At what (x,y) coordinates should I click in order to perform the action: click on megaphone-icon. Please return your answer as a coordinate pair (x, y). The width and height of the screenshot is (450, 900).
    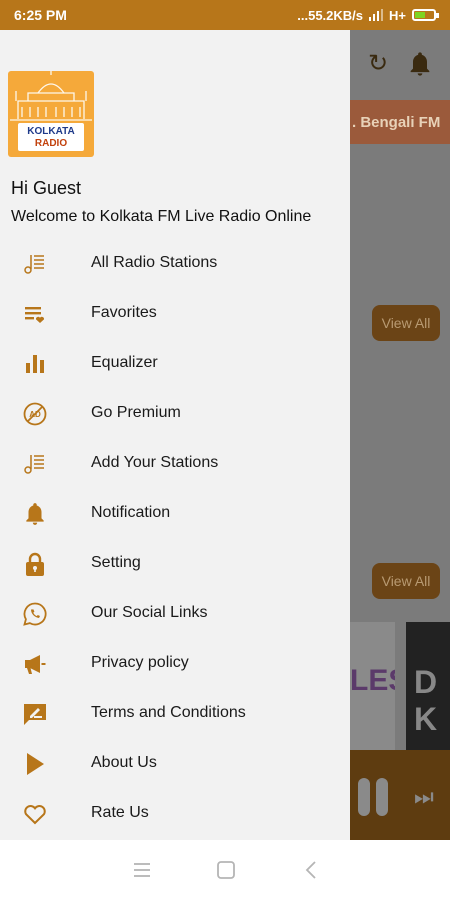
    Looking at the image, I should click on (35, 664).